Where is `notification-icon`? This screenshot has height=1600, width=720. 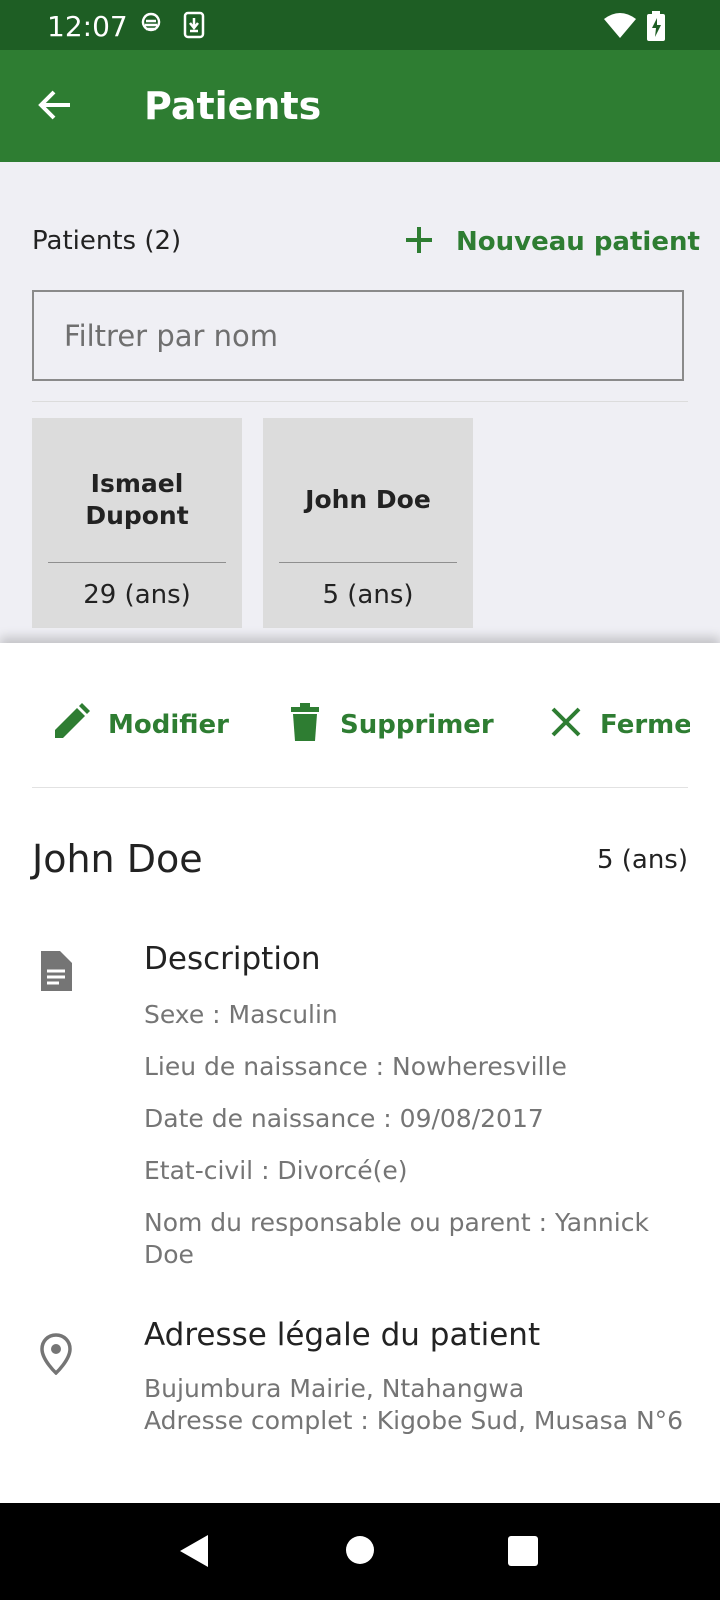 notification-icon is located at coordinates (151, 27).